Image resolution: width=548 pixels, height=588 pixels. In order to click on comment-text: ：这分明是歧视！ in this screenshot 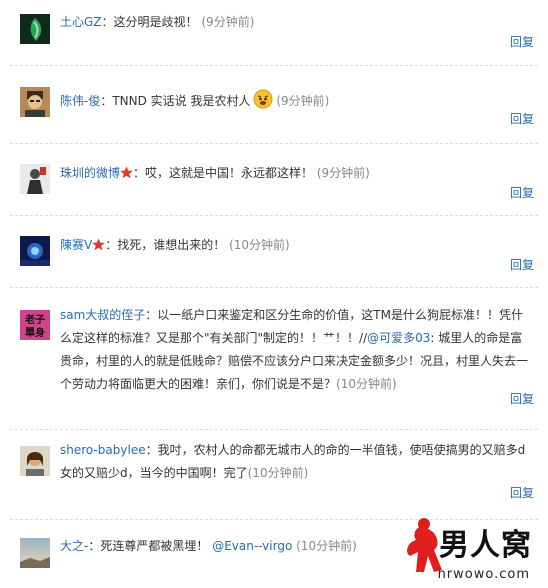, I will do `click(149, 22)`.